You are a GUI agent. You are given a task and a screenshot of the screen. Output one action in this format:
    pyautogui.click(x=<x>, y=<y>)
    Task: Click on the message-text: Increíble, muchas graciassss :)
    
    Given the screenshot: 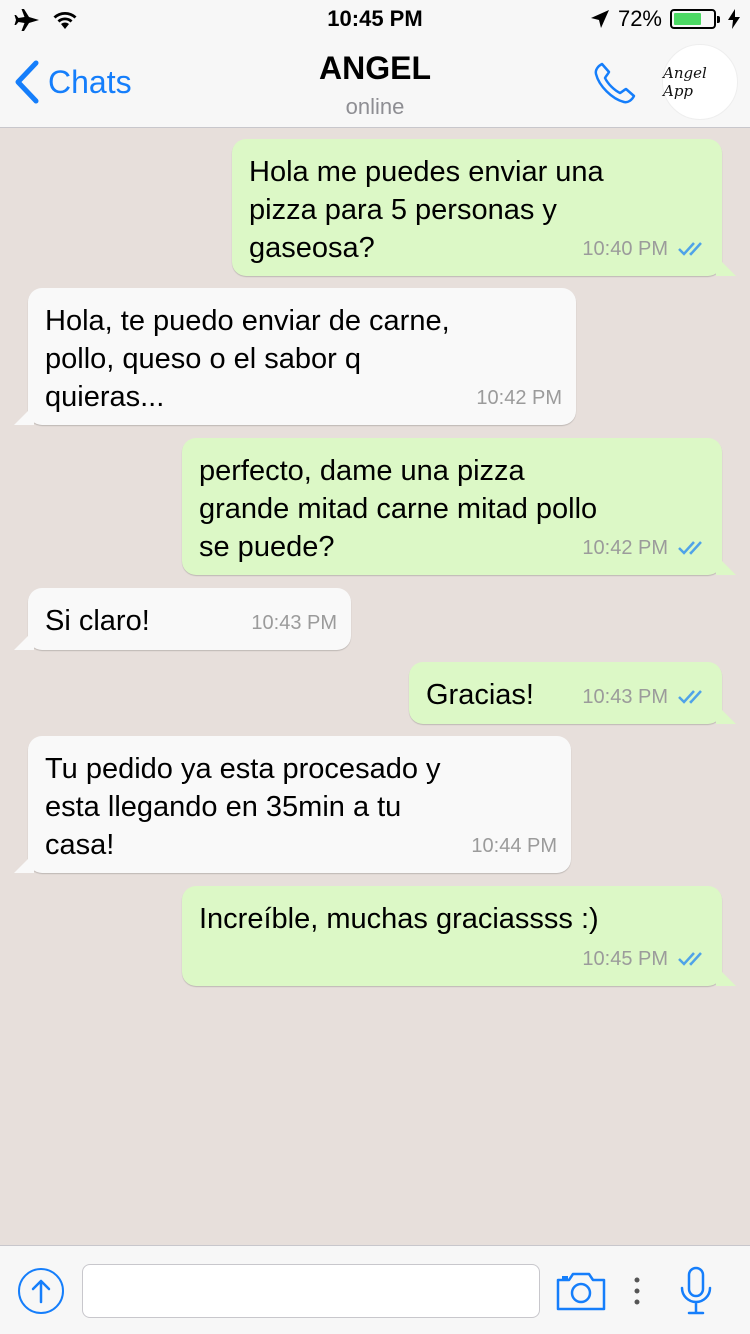 What is the action you would take?
    pyautogui.click(x=399, y=919)
    